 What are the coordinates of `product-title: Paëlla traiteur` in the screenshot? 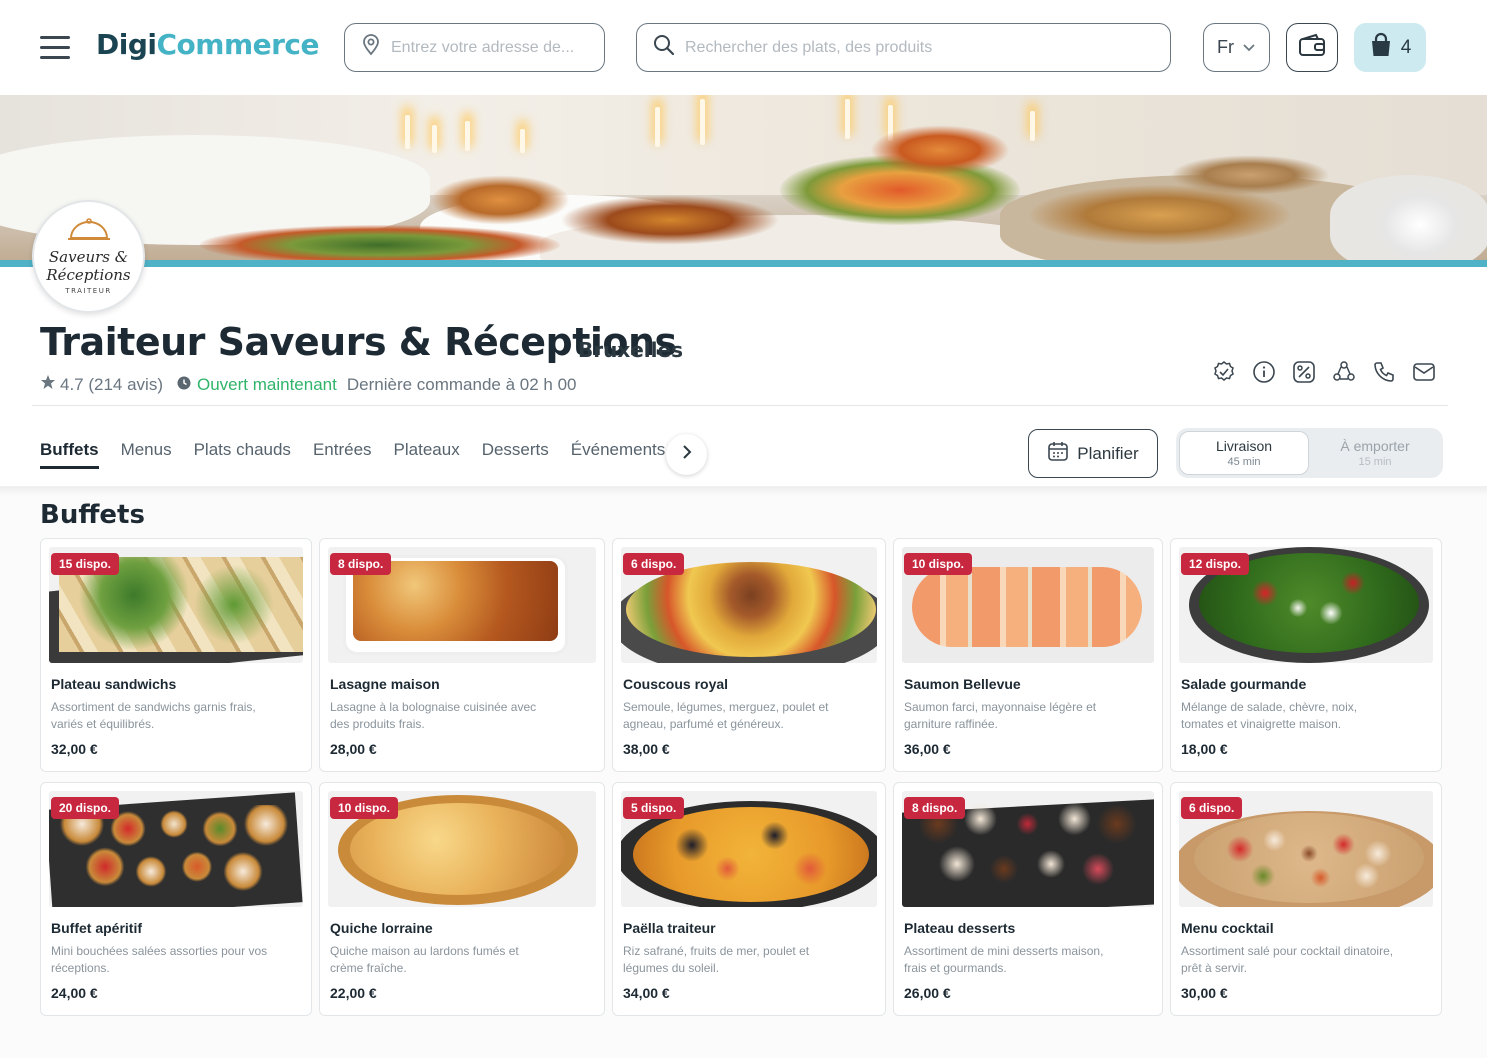 It's located at (669, 928).